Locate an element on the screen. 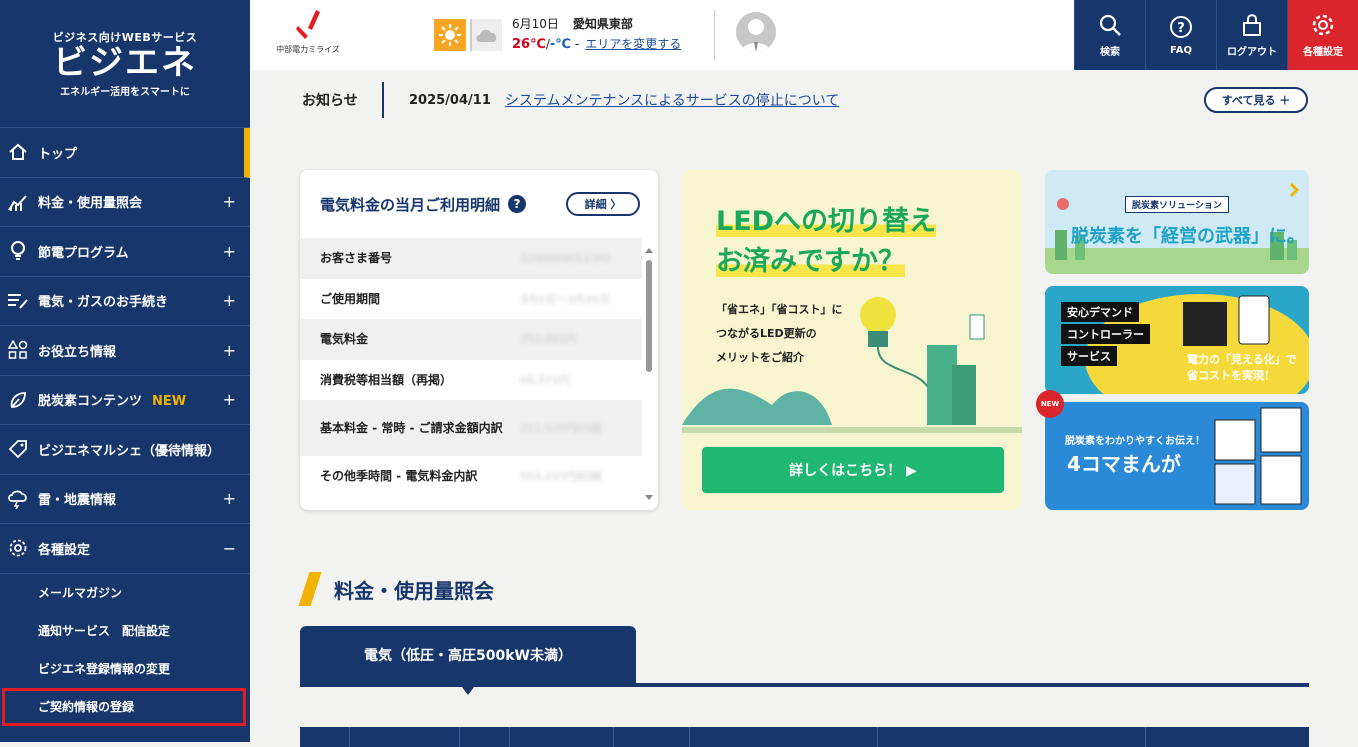 This screenshot has height=747, width=1358. brand-logo: ビジネス向けWEBサービス ビジエネ エネルギー活用をスマートに is located at coordinates (125, 64).